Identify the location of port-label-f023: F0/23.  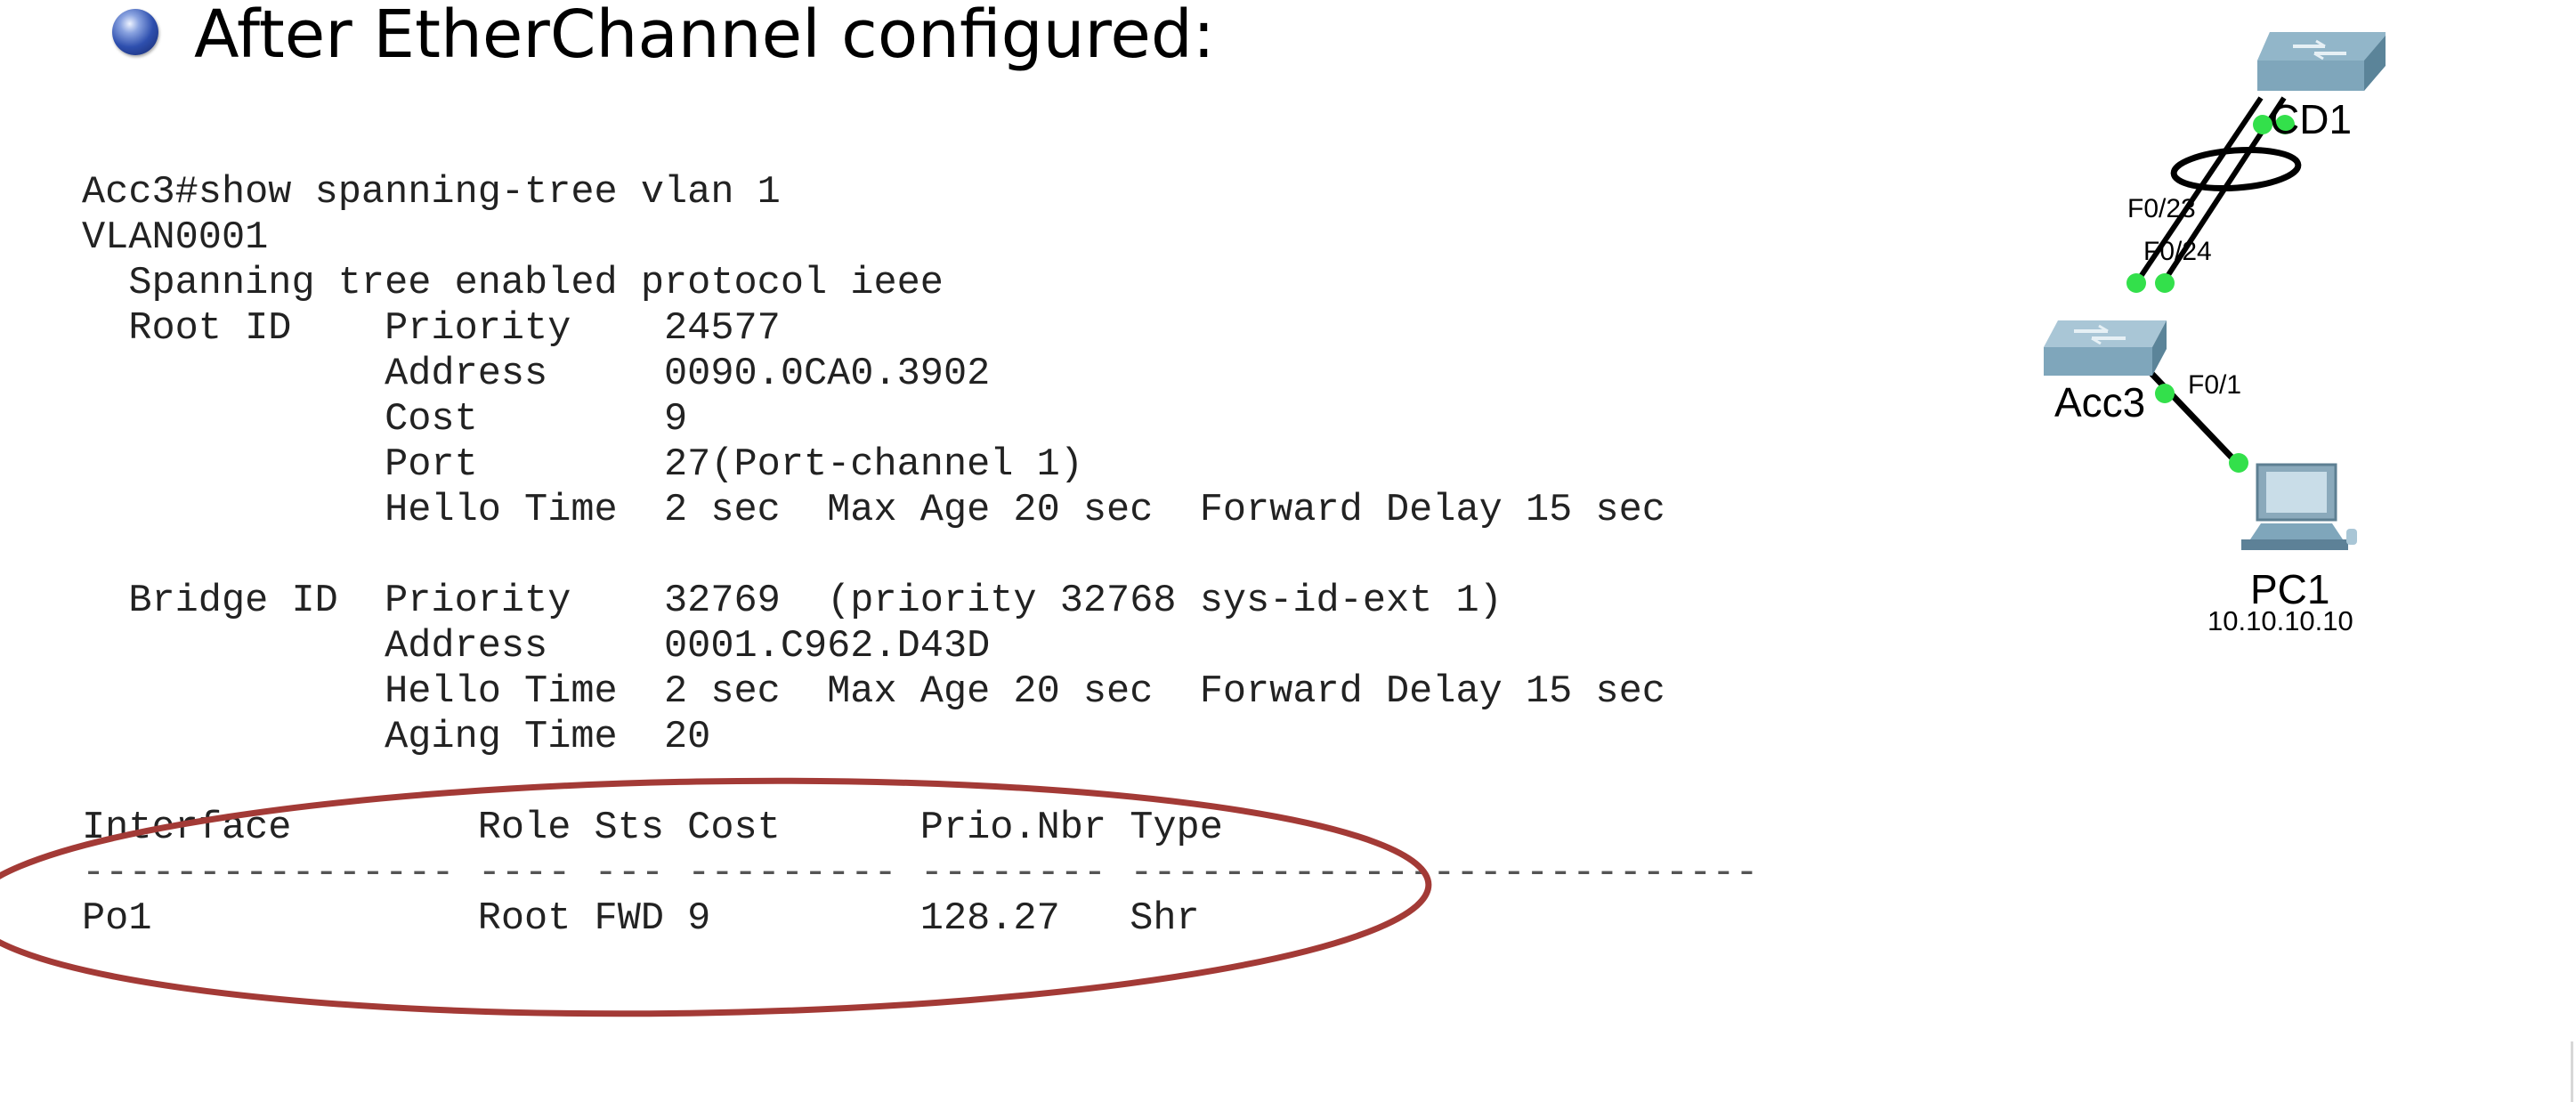
(2161, 208).